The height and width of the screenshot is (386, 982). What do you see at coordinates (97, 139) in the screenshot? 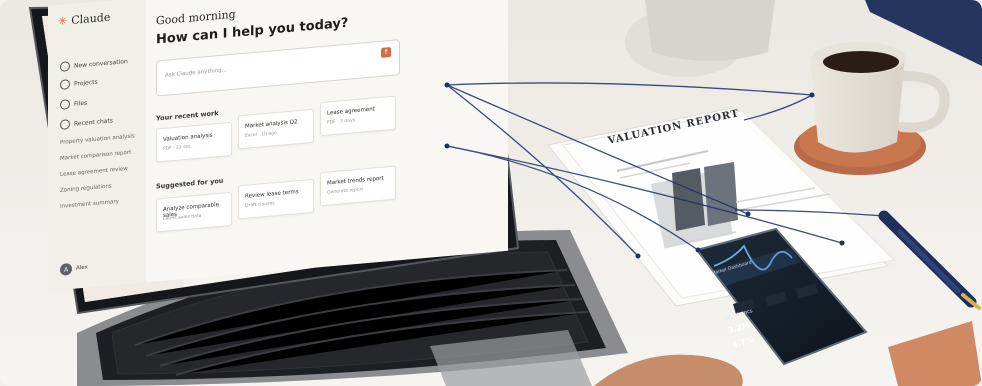
I see `recent-chat-item: Property valuation analysis` at bounding box center [97, 139].